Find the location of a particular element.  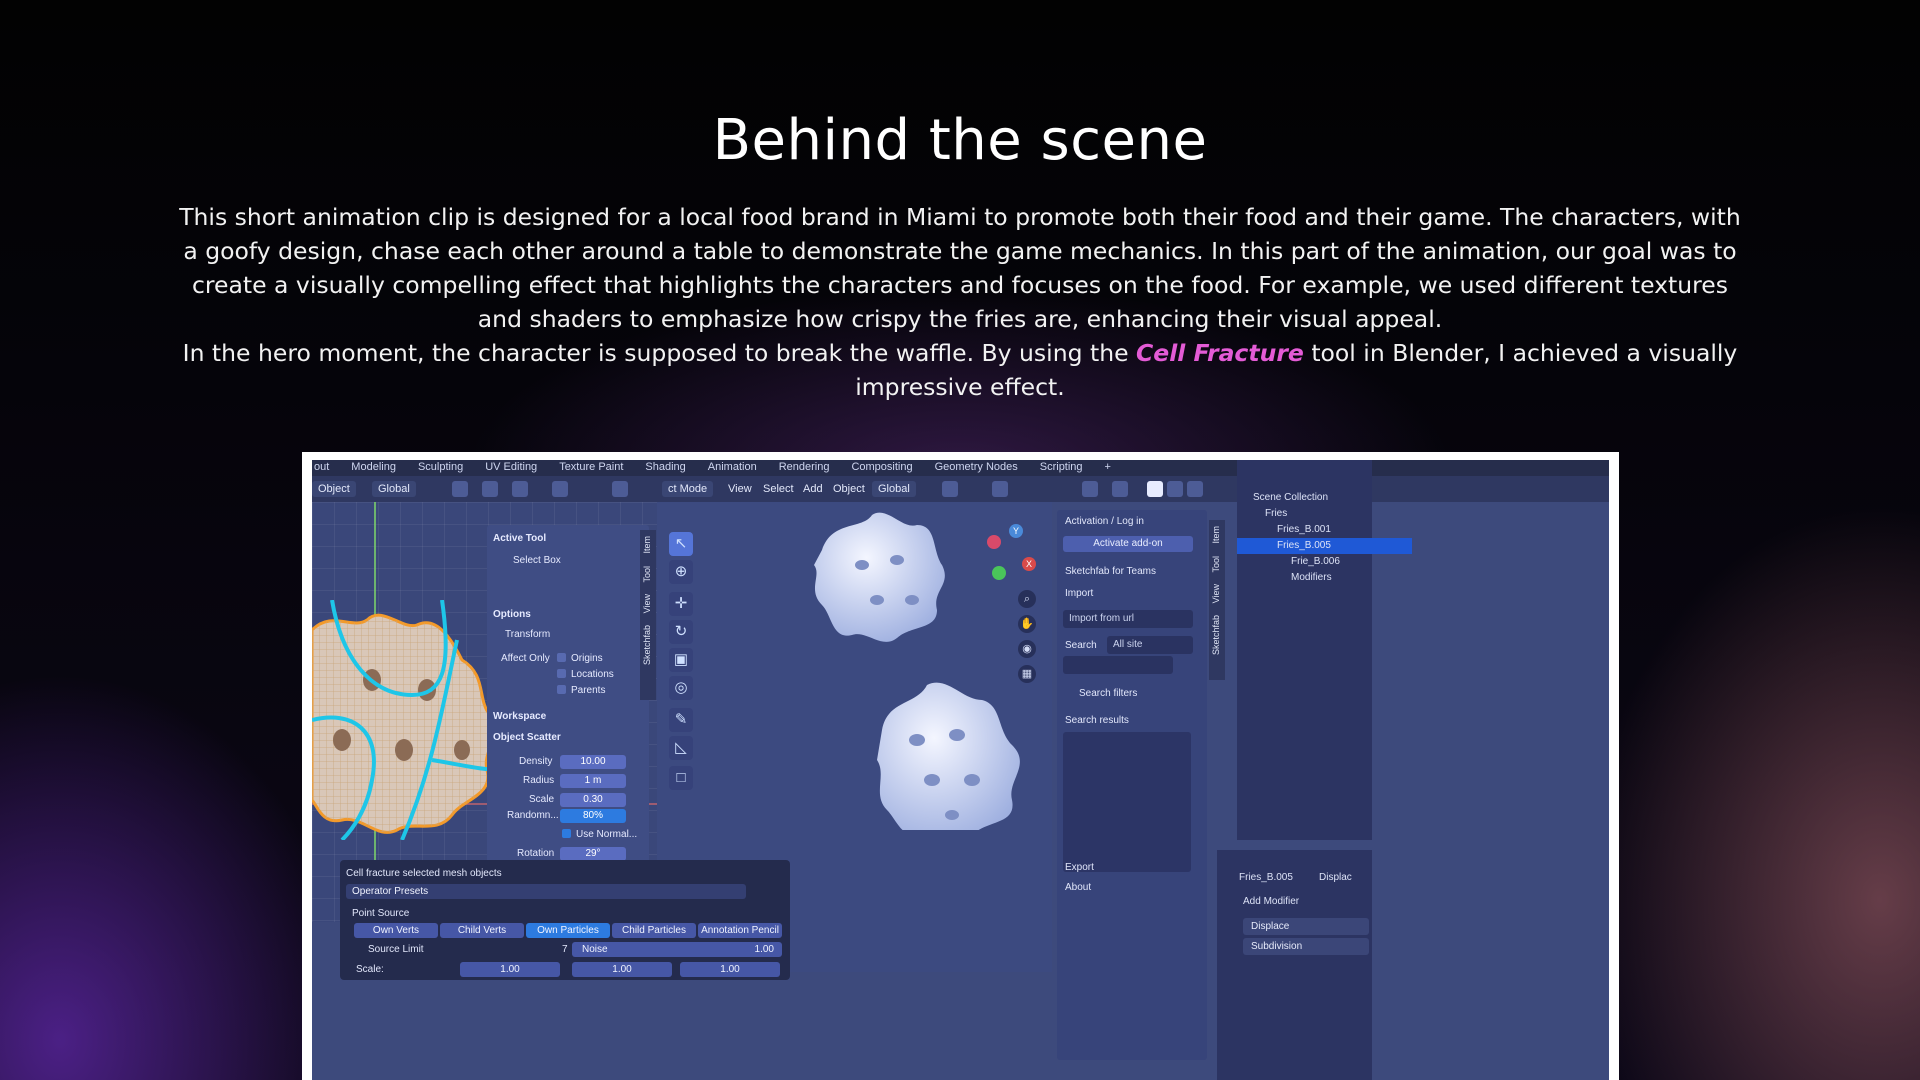

tab-sculpting: Sculpting is located at coordinates (440, 467).